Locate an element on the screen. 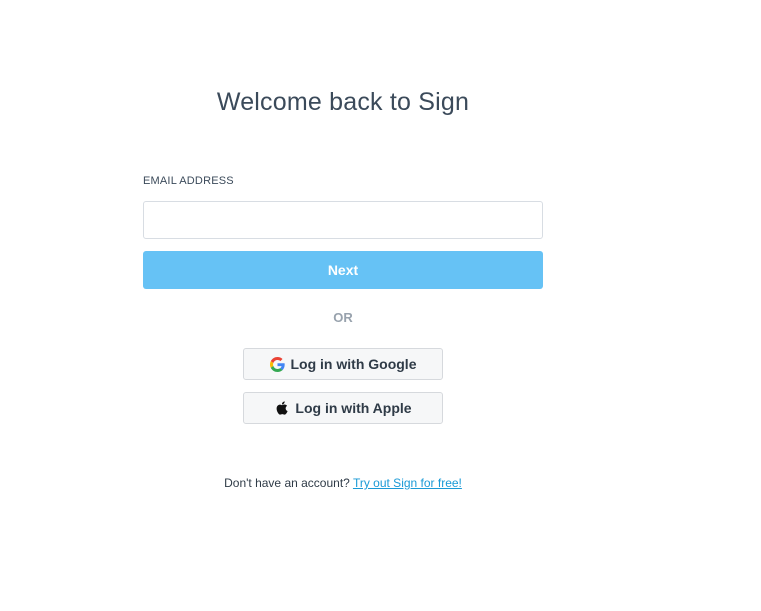 This screenshot has width=761, height=611. google-login-button: Log in with Google is located at coordinates (343, 364).